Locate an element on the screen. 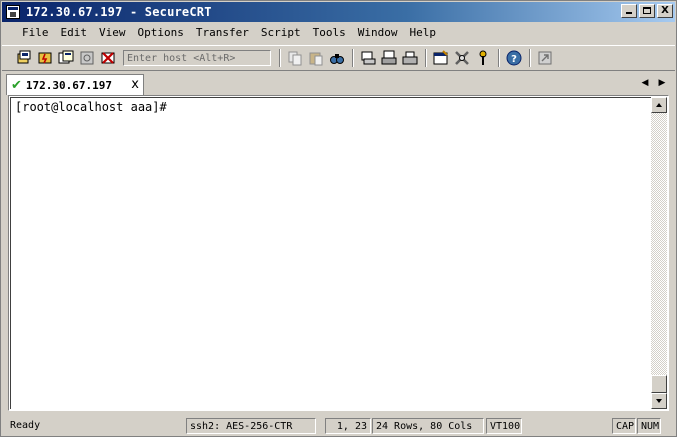 Image resolution: width=677 pixels, height=437 pixels. print-button is located at coordinates (410, 58).